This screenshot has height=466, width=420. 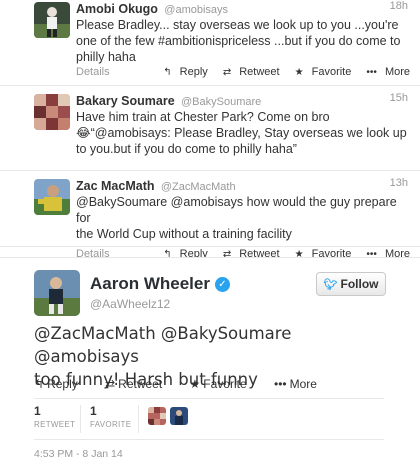 I want to click on author-handle: @ZacMacMath, so click(x=198, y=187).